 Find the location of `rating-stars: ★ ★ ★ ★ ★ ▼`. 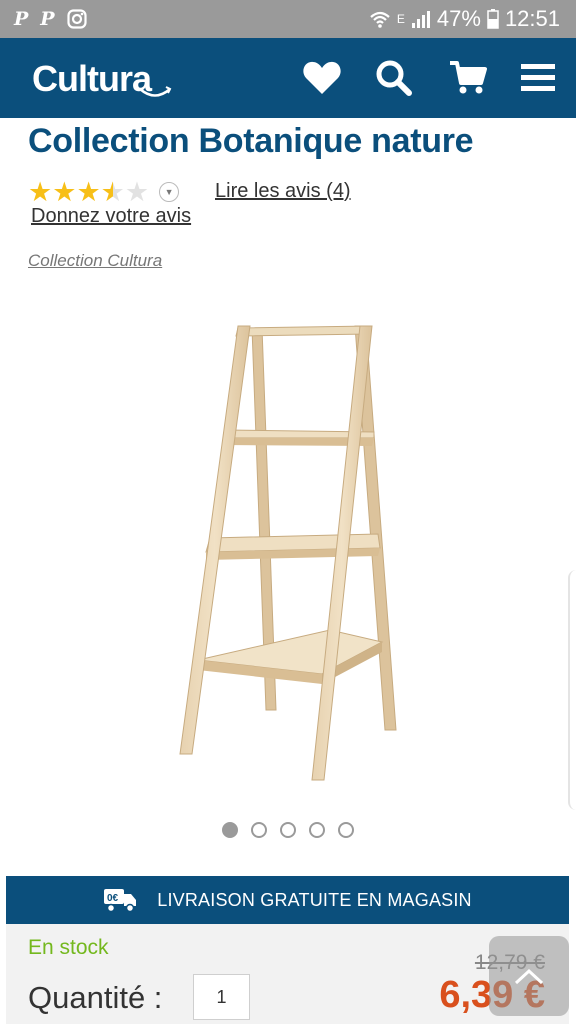

rating-stars: ★ ★ ★ ★ ★ ▼ is located at coordinates (104, 192).